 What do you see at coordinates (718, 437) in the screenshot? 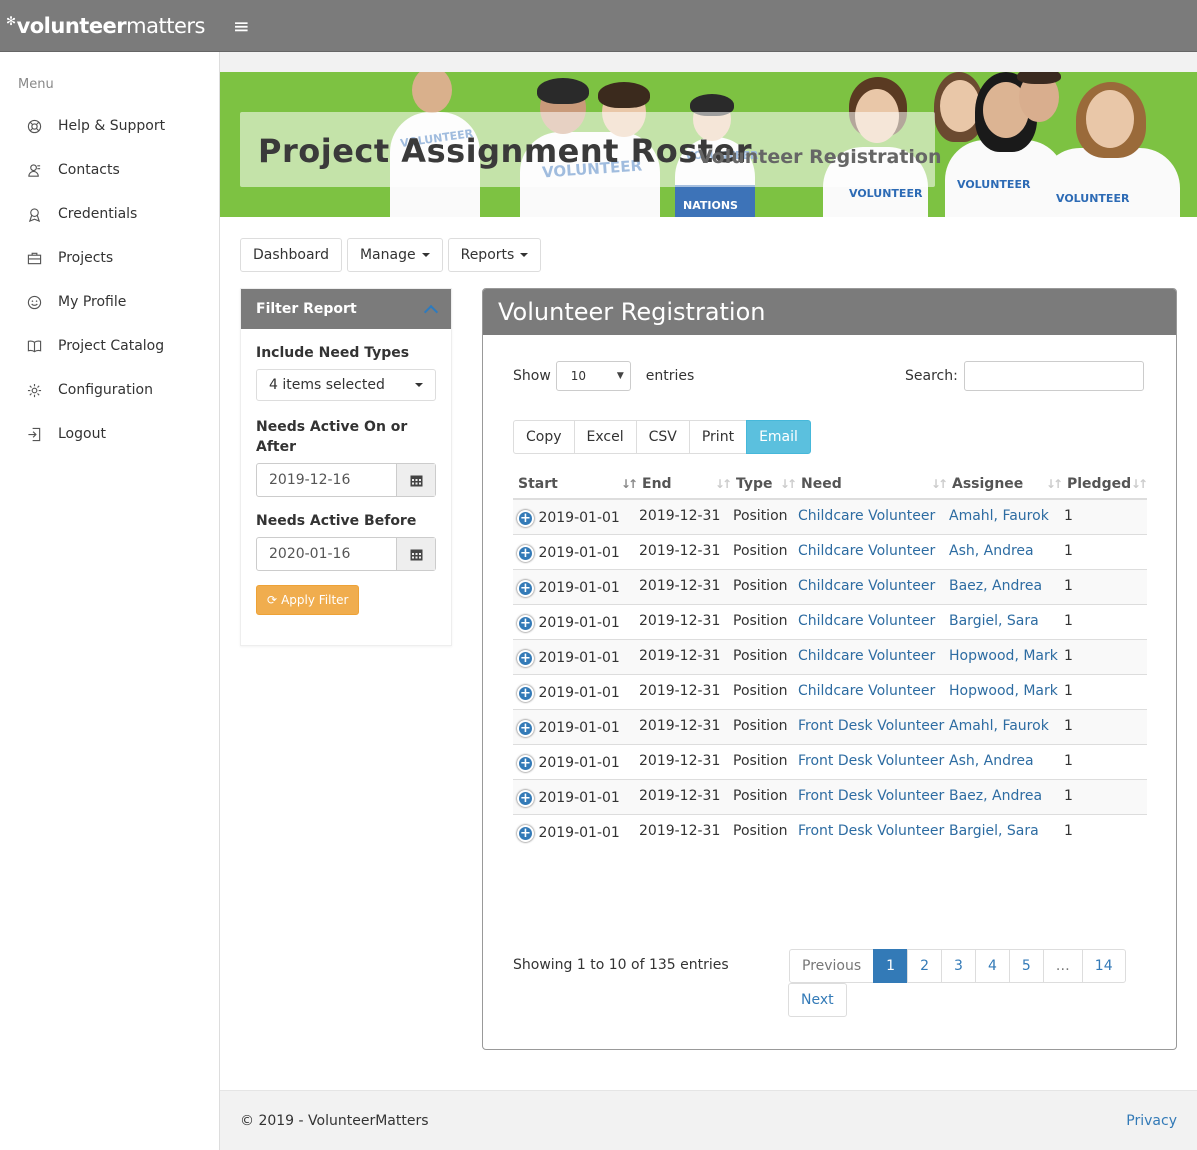
I see `print-button: Print` at bounding box center [718, 437].